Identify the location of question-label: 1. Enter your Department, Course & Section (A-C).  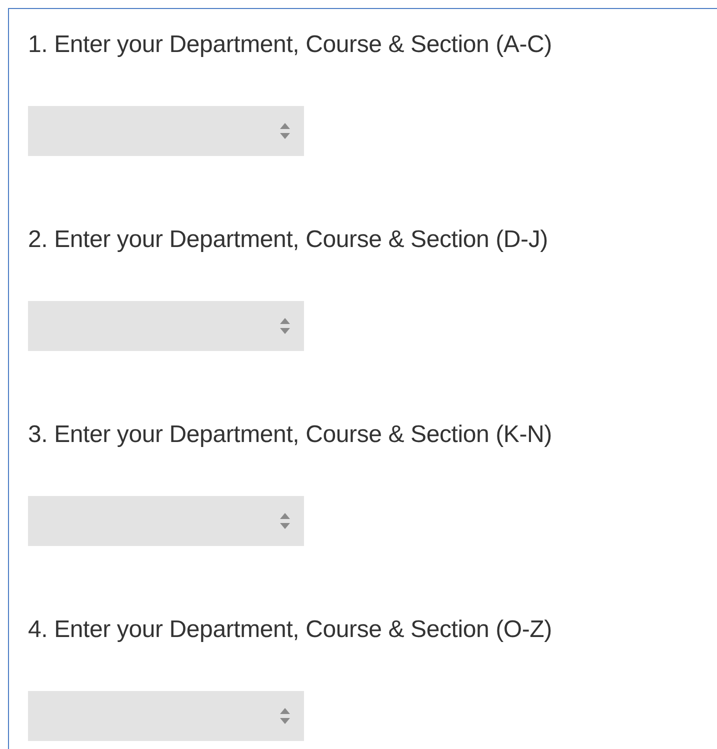
(290, 45).